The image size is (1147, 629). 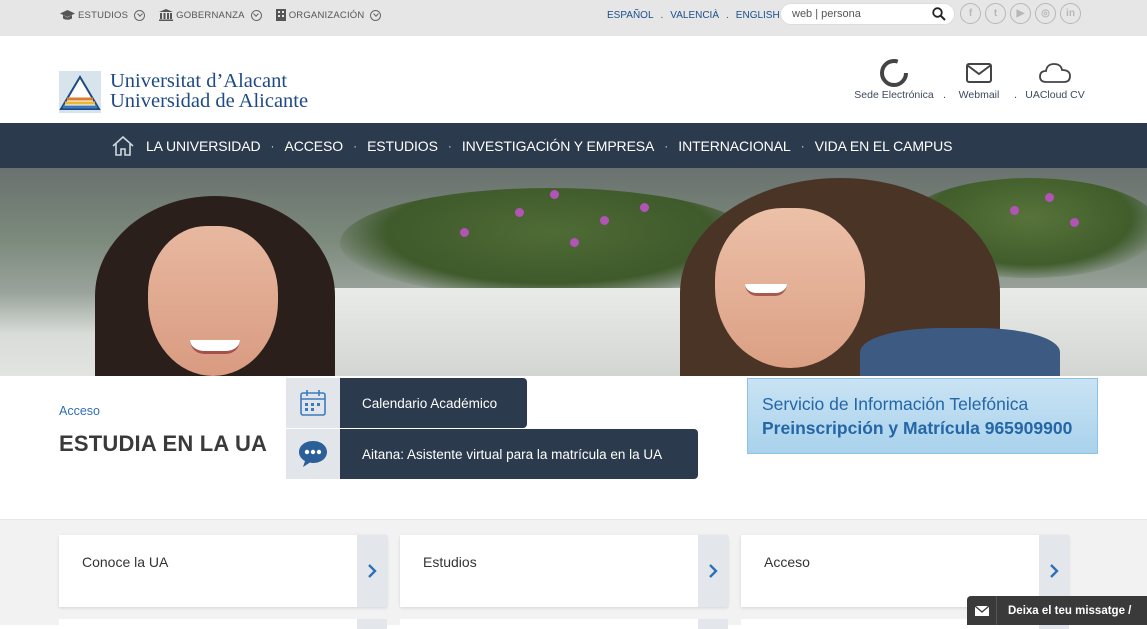 I want to click on logo-line-spanish: Universidad de Alicante, so click(x=209, y=101).